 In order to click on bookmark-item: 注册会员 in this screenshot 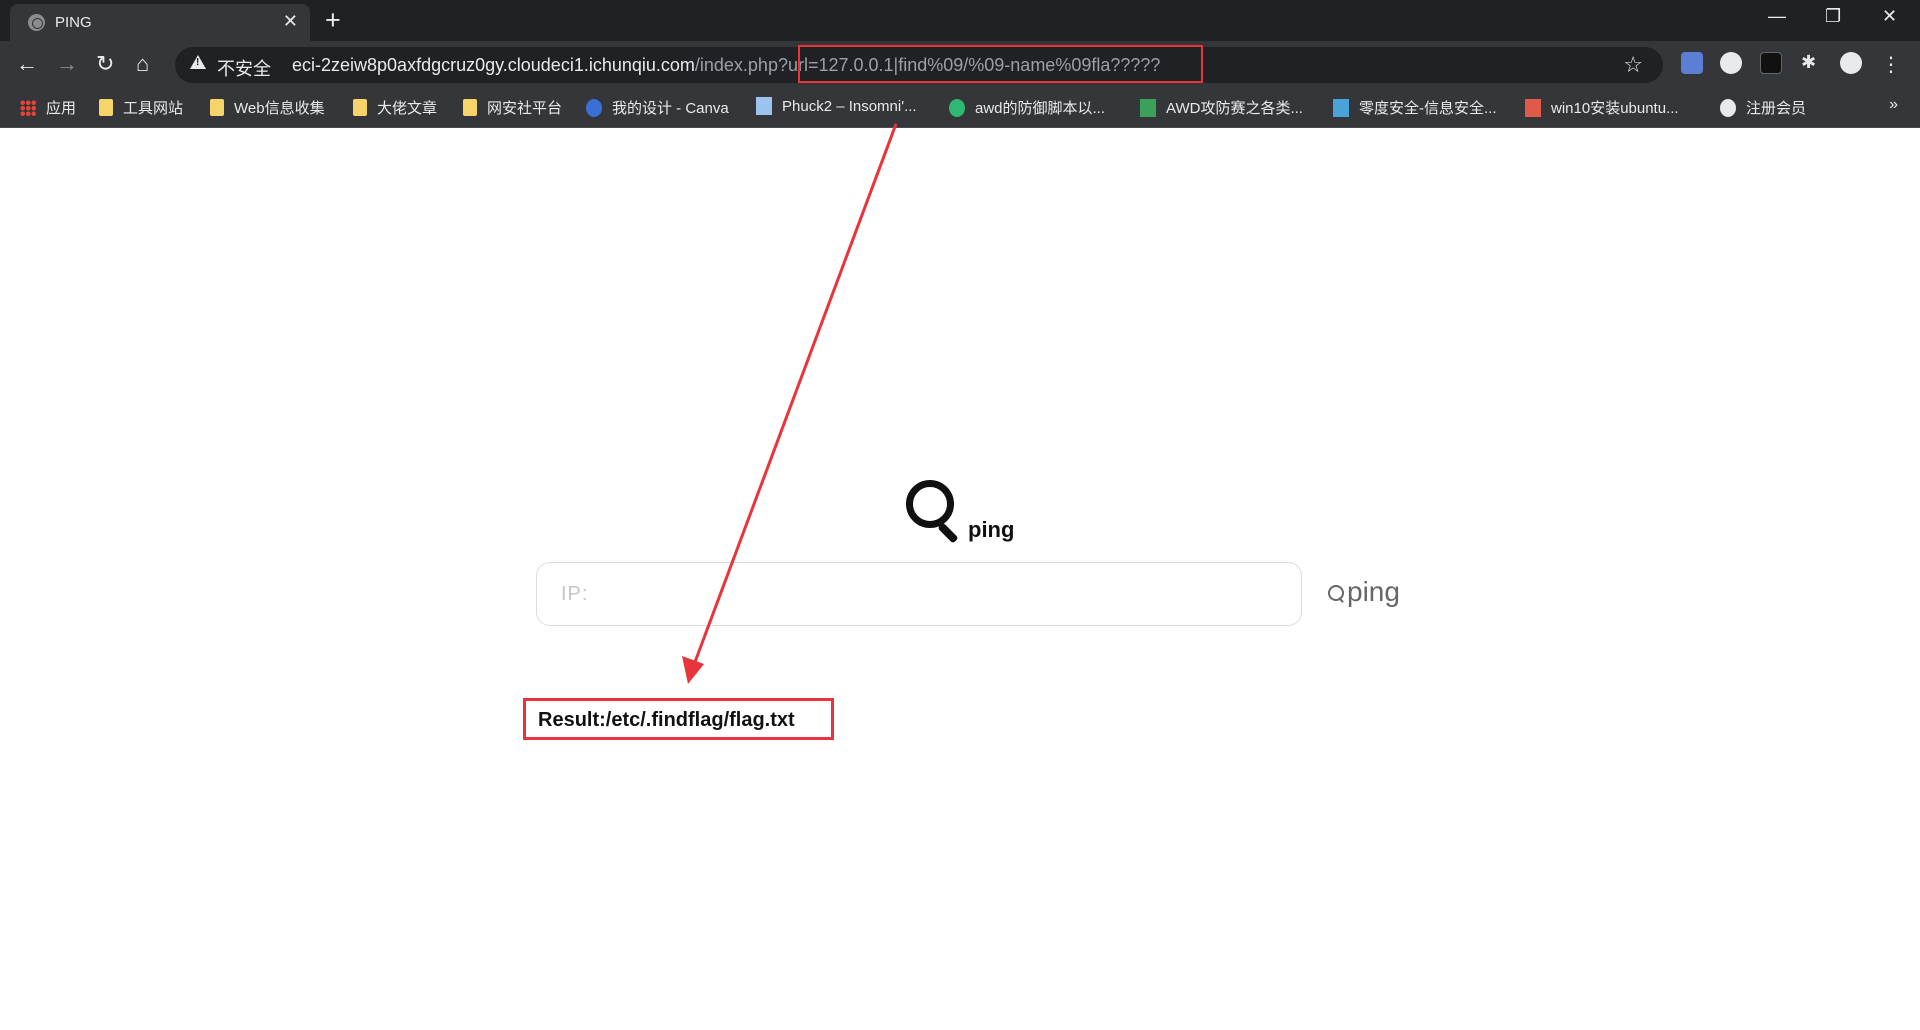, I will do `click(1763, 107)`.